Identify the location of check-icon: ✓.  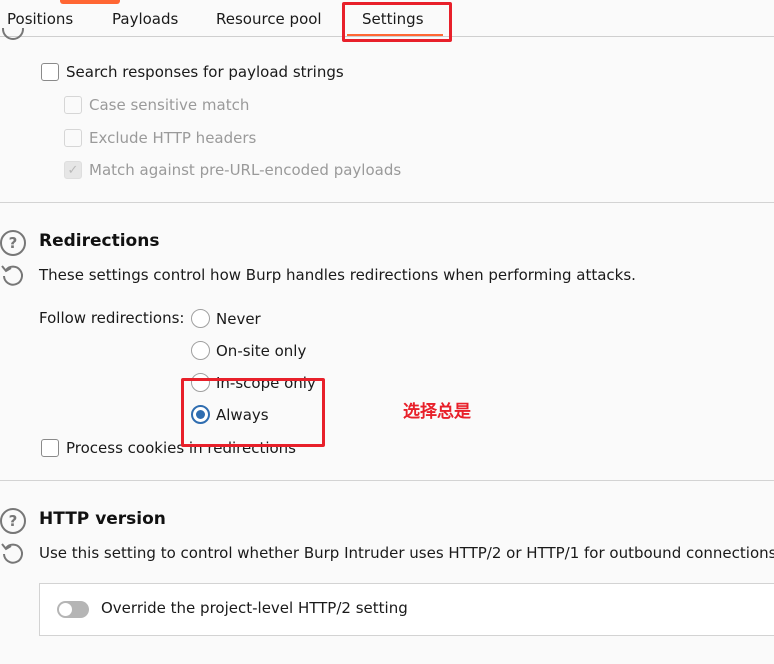
(73, 170).